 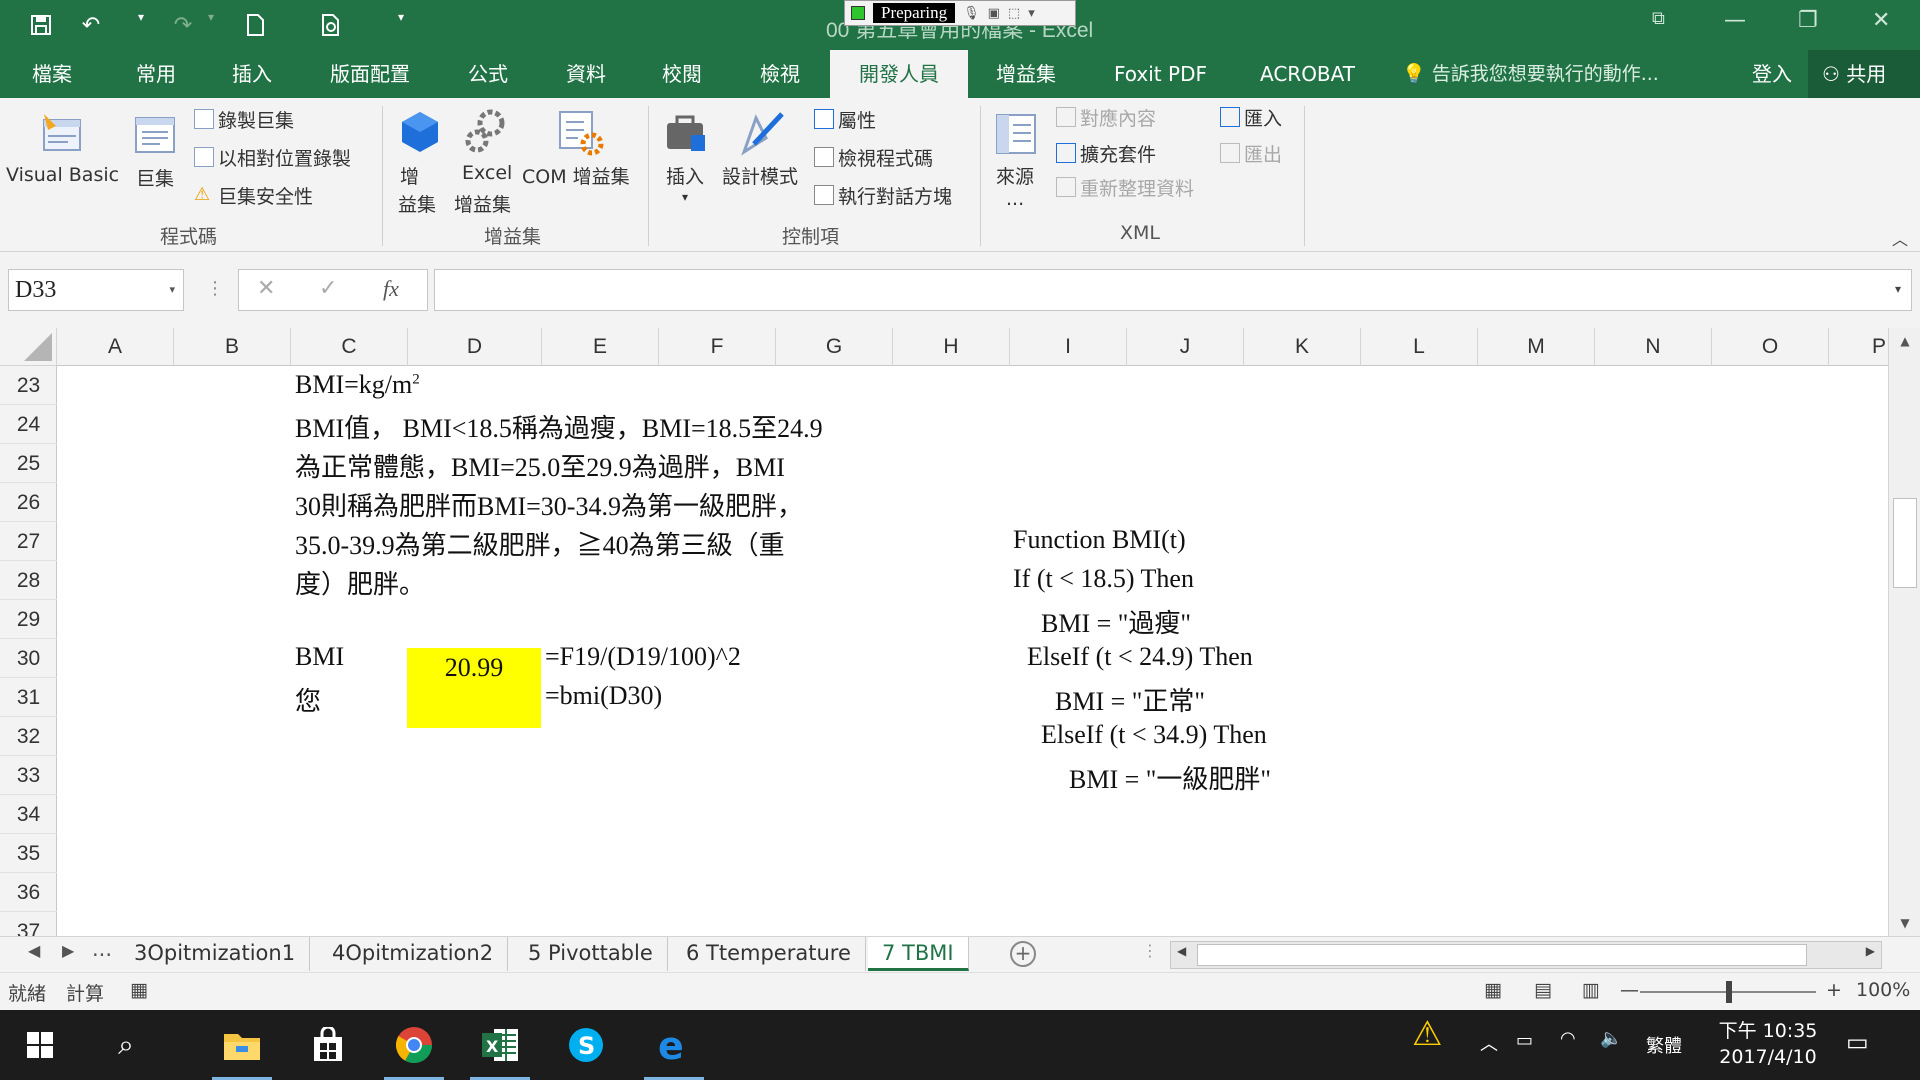 What do you see at coordinates (1493, 990) in the screenshot?
I see `normal-view-icon: ▦` at bounding box center [1493, 990].